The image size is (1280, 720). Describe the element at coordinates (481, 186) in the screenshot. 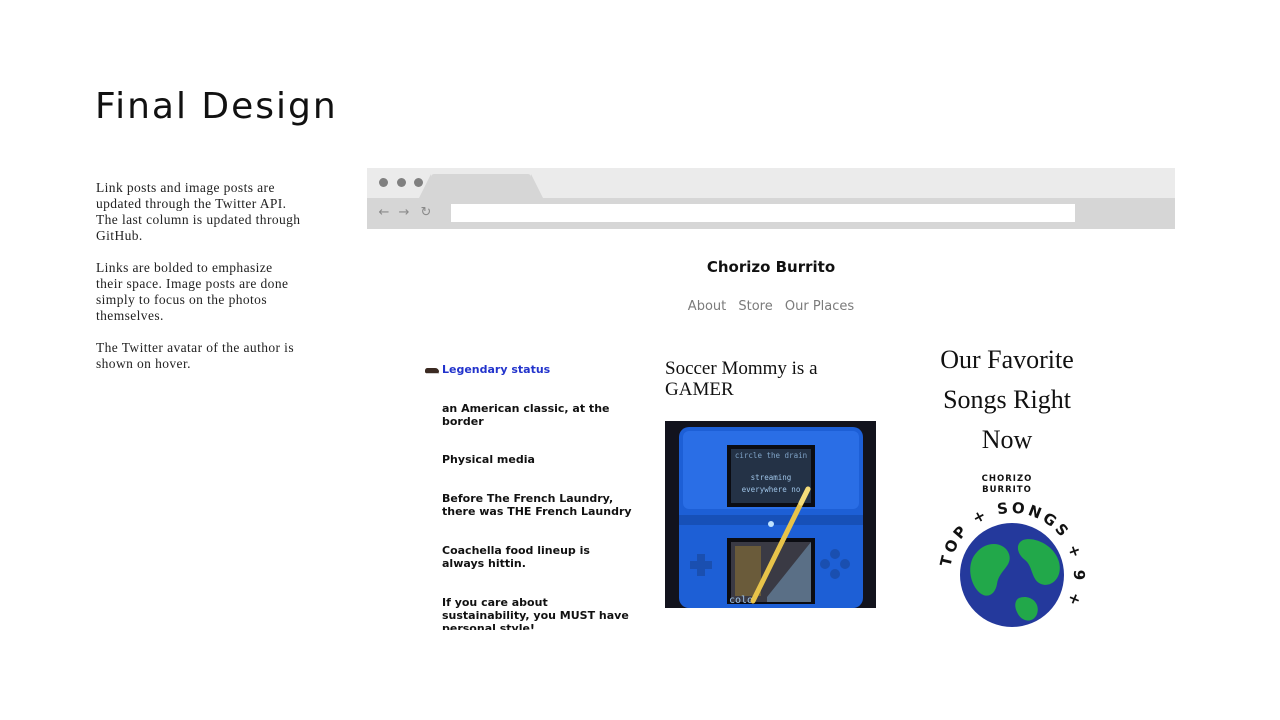

I see `browser-tab` at that location.